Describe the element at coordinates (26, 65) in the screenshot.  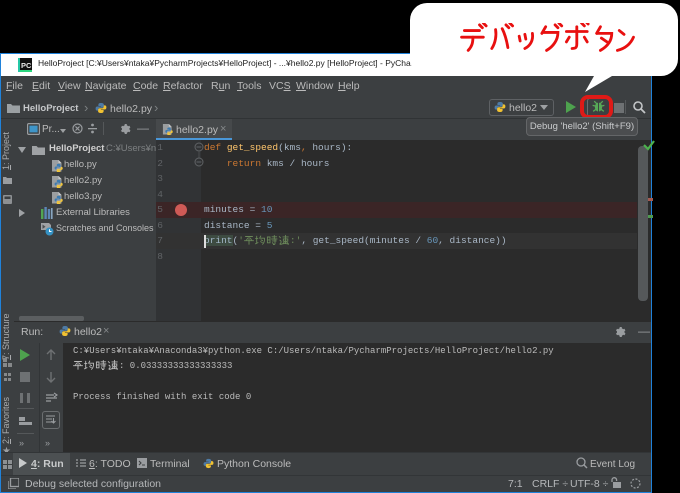
I see `svg-text: PC` at that location.